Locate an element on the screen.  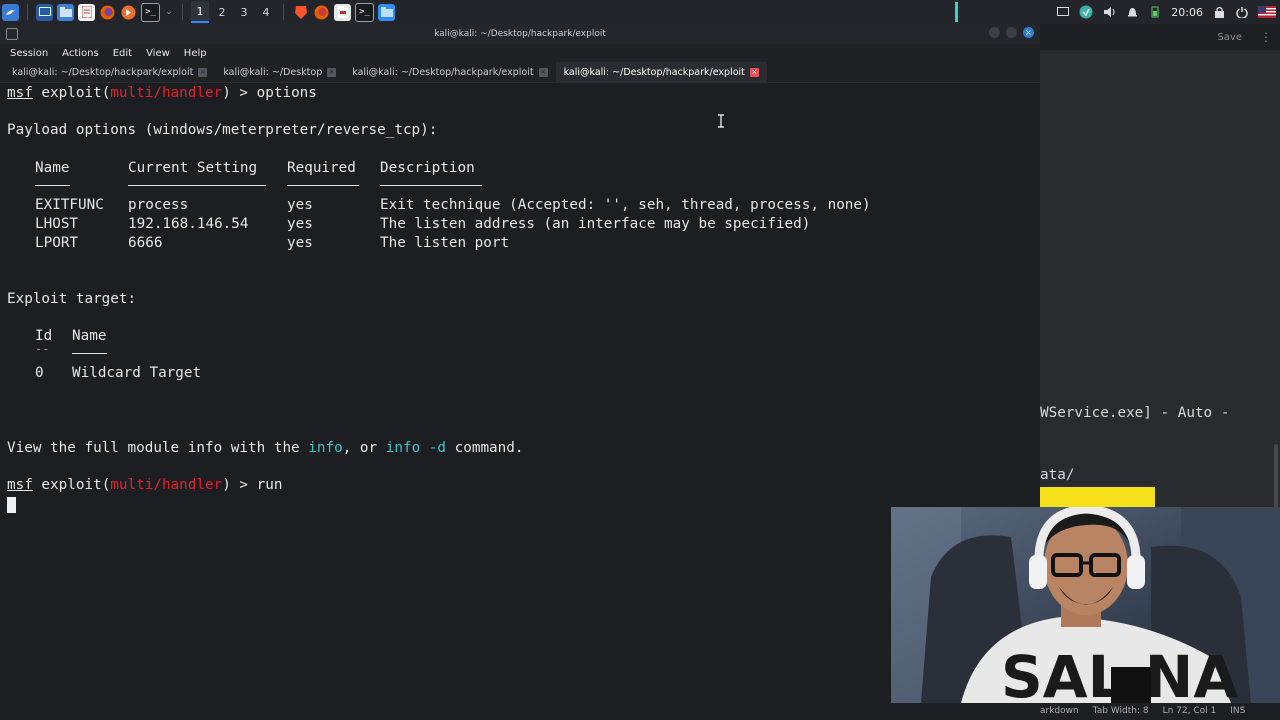
col-header-description: Description is located at coordinates (427, 168).